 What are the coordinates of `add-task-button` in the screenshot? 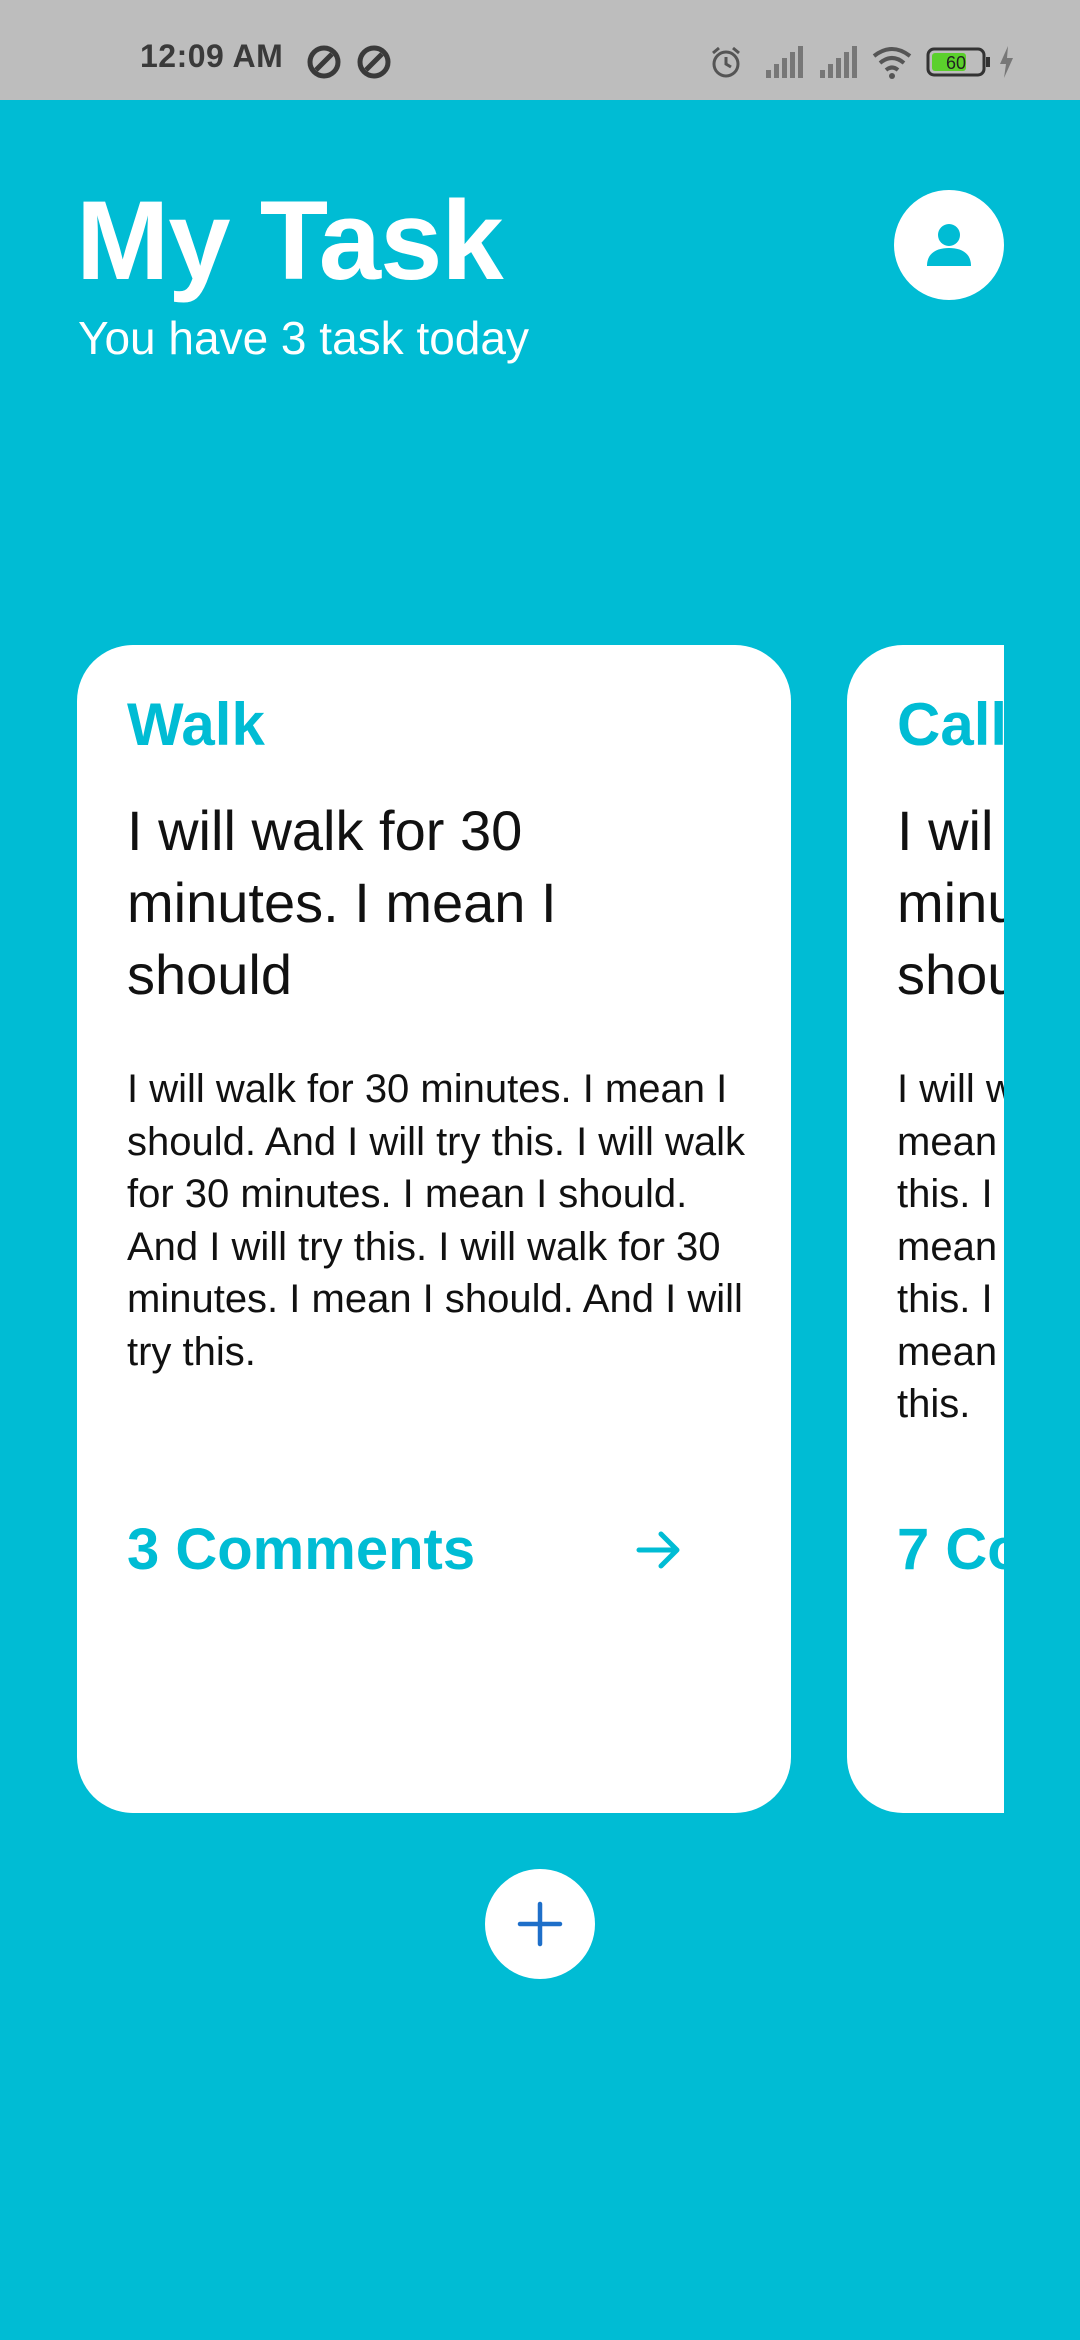 It's located at (540, 1924).